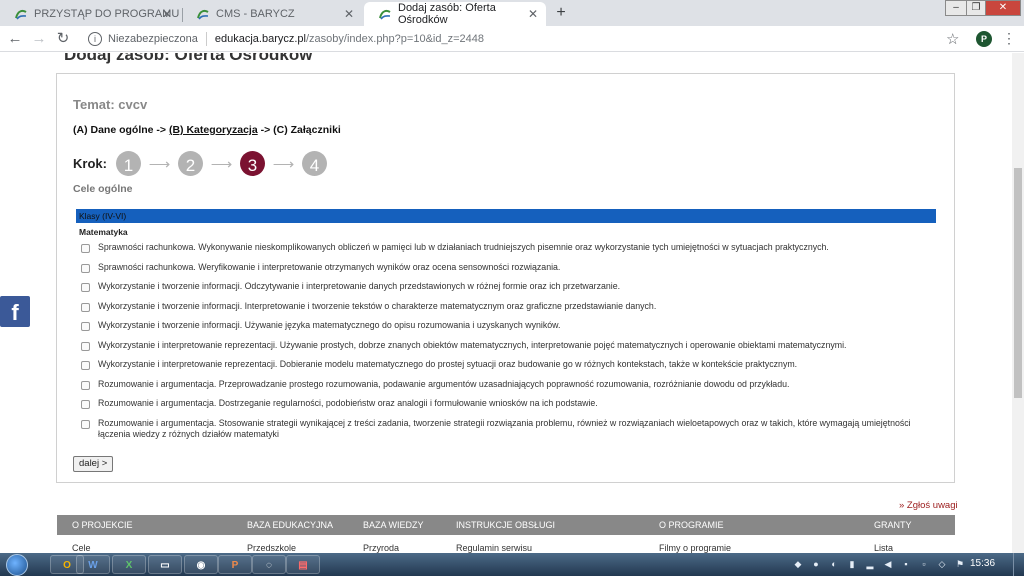 The width and height of the screenshot is (1024, 576). I want to click on step-circle-3: 3, so click(252, 163).